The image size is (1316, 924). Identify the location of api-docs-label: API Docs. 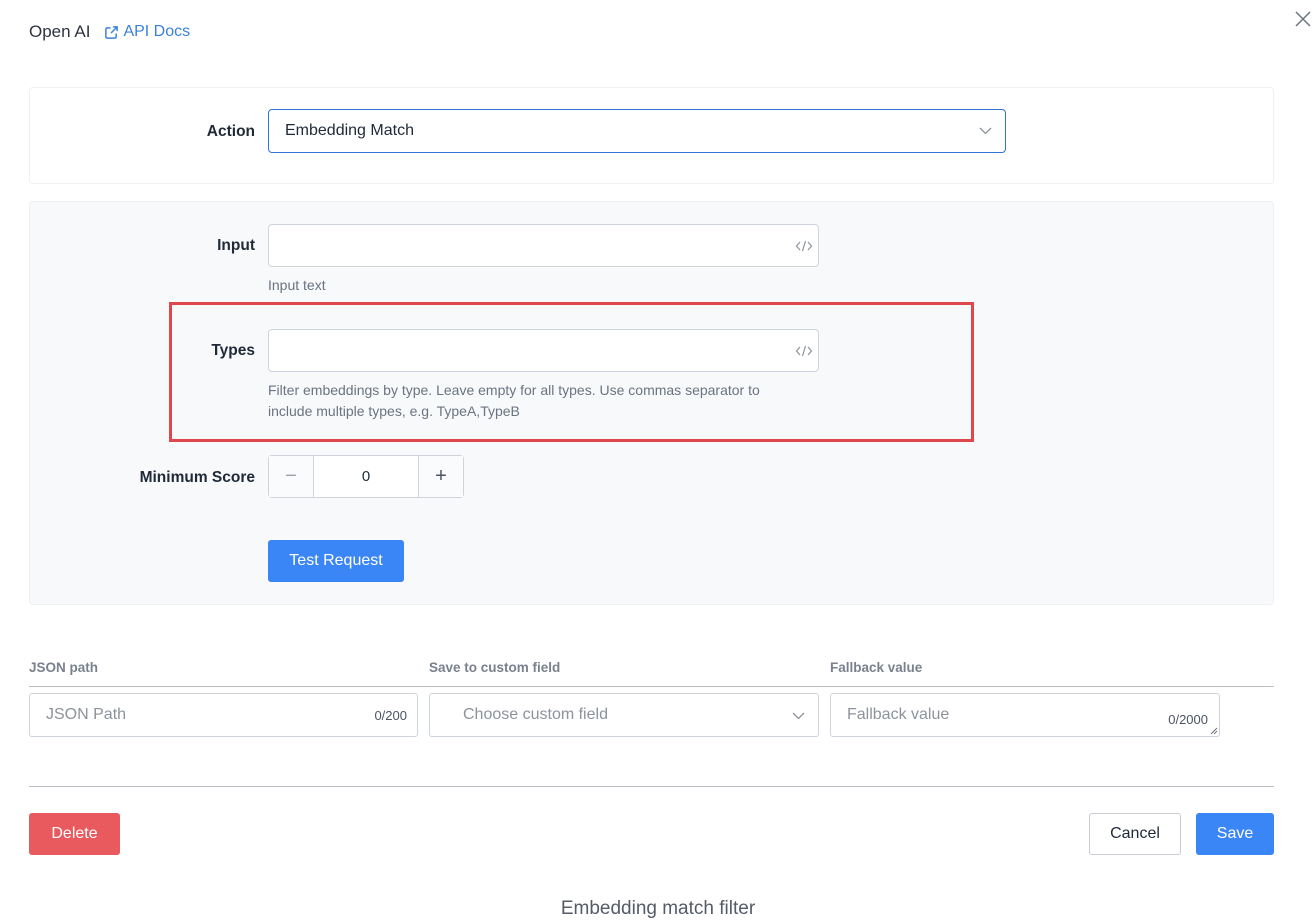
(157, 31).